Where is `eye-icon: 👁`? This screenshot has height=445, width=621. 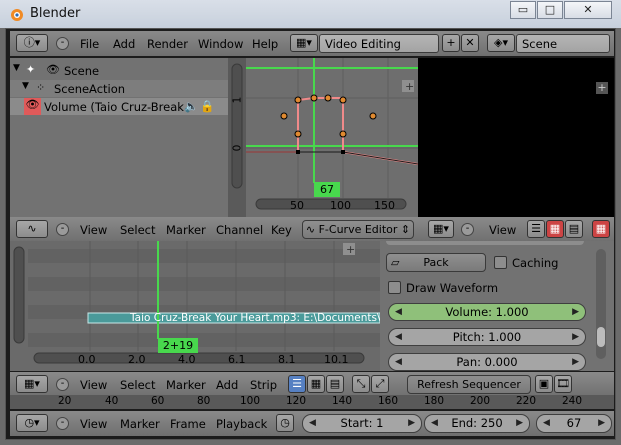 eye-icon: 👁 is located at coordinates (53, 69).